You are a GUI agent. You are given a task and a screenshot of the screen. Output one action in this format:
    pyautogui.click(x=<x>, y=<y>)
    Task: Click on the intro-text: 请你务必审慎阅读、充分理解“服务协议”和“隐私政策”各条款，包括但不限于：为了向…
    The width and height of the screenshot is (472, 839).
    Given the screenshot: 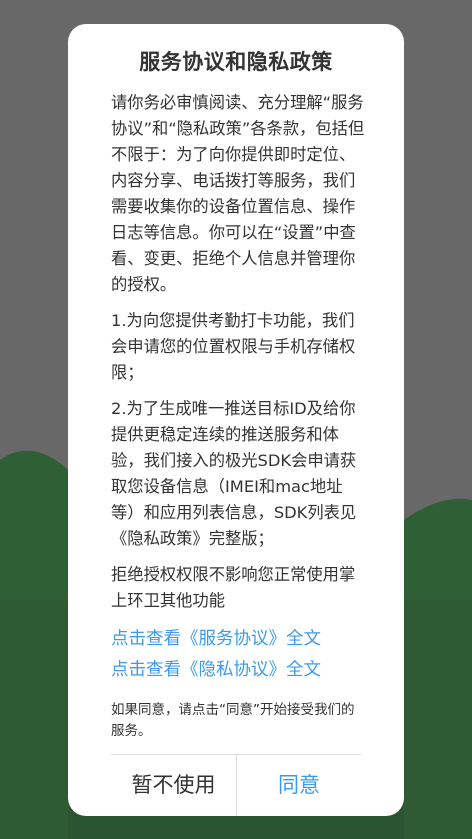 What is the action you would take?
    pyautogui.click(x=238, y=193)
    